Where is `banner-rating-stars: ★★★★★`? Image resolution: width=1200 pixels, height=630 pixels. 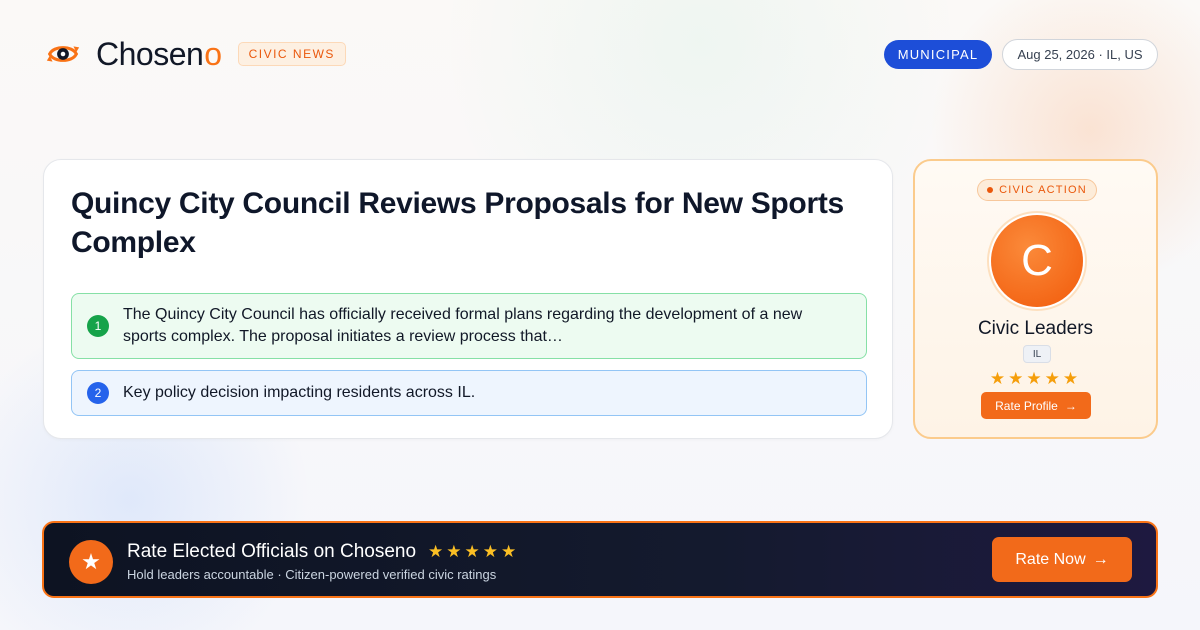
banner-rating-stars: ★★★★★ is located at coordinates (474, 551).